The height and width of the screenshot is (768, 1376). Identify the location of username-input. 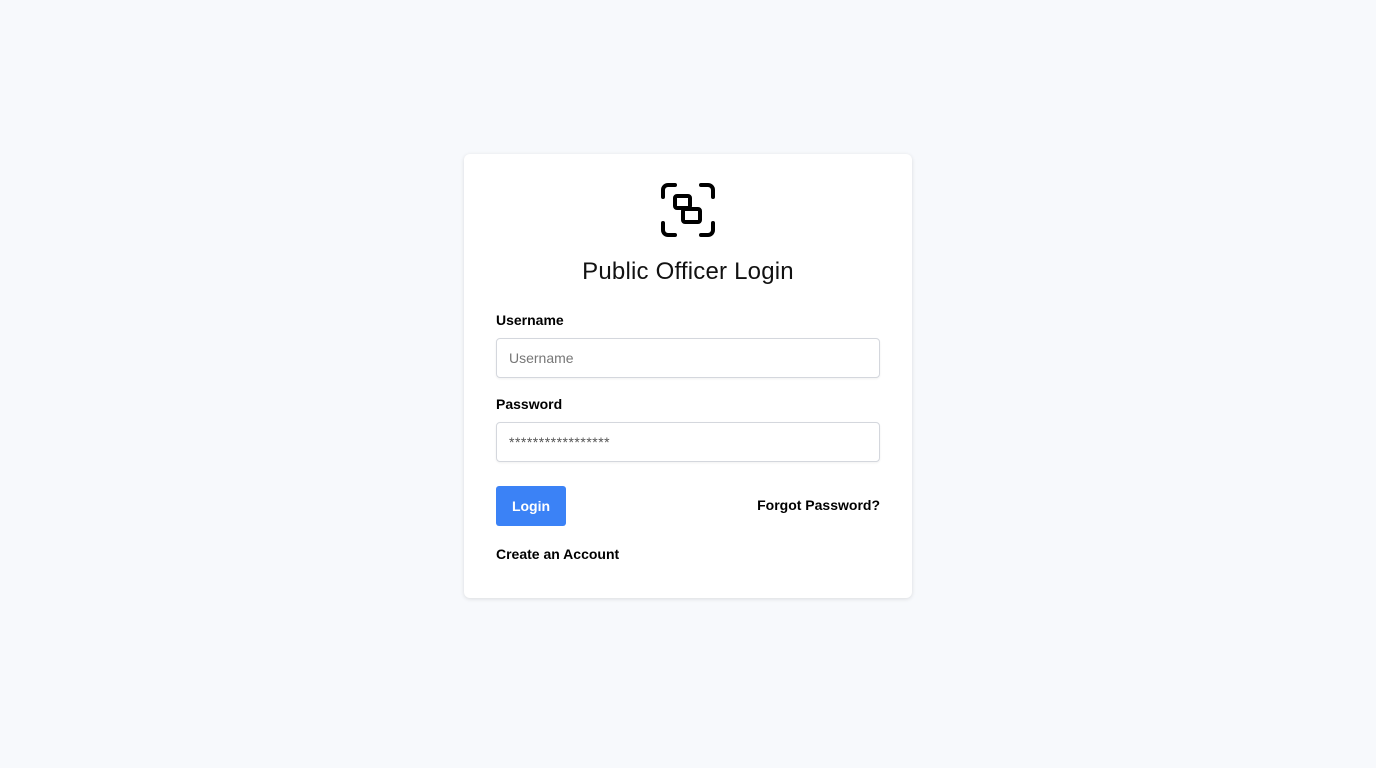
(688, 358).